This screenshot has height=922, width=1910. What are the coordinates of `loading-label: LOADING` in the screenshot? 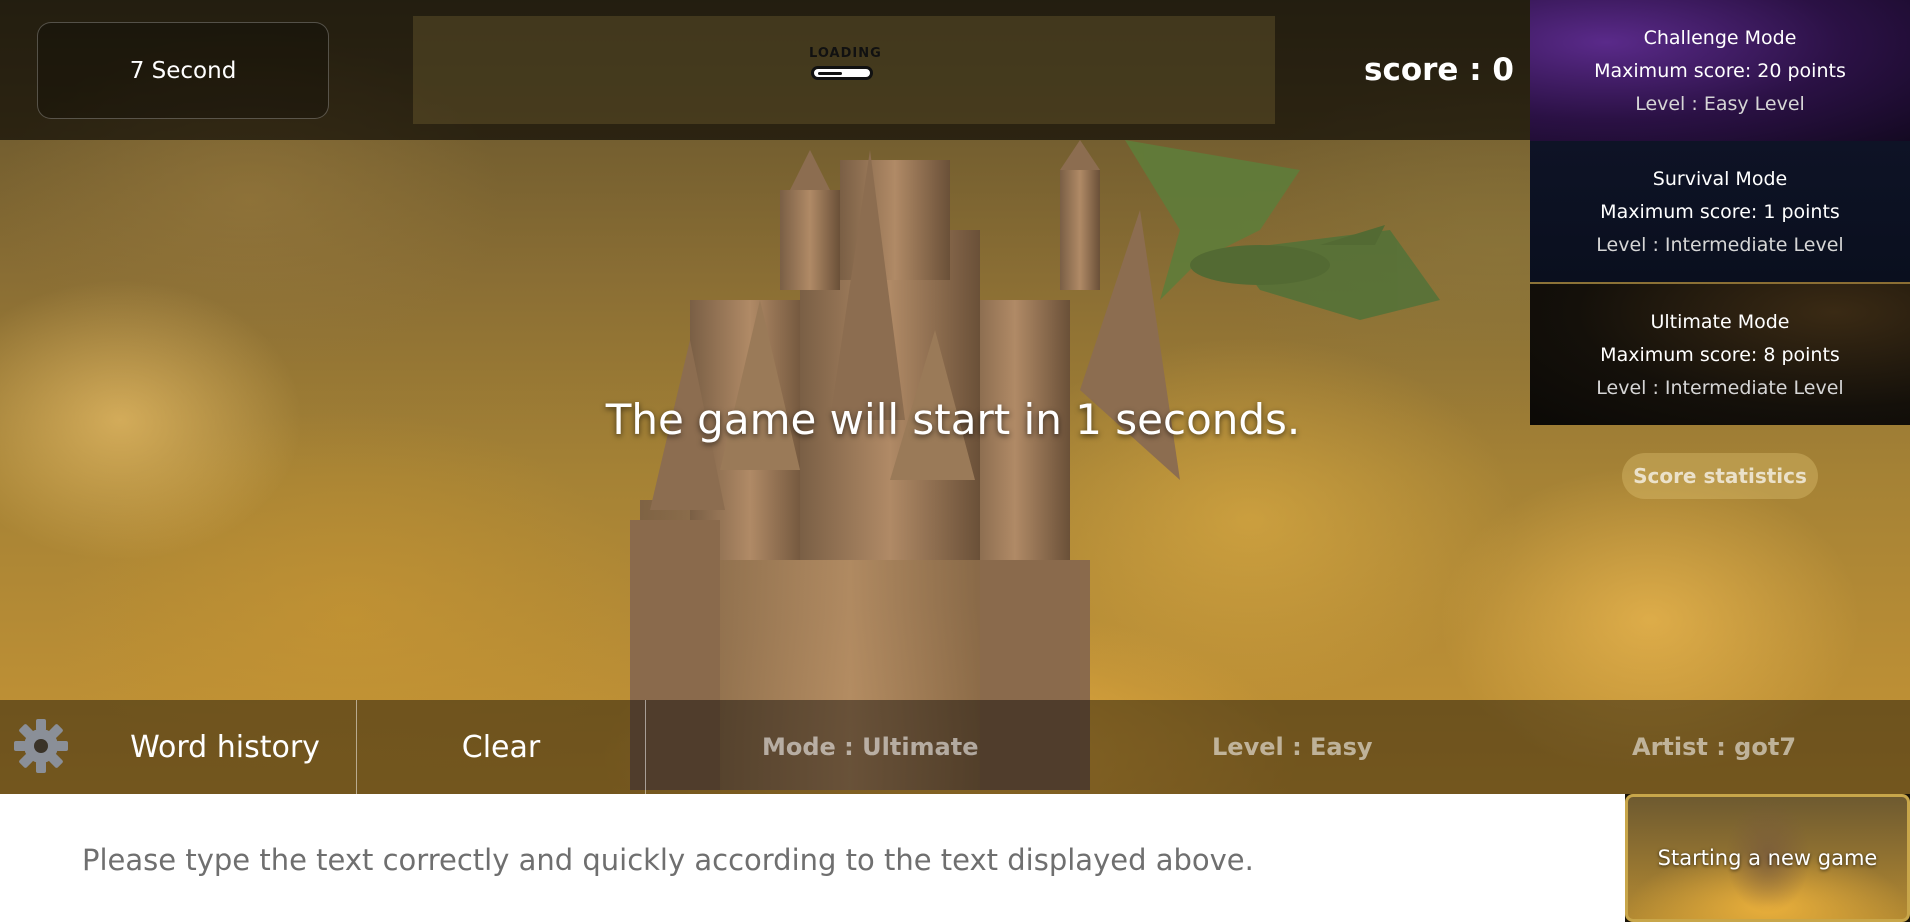 It's located at (845, 53).